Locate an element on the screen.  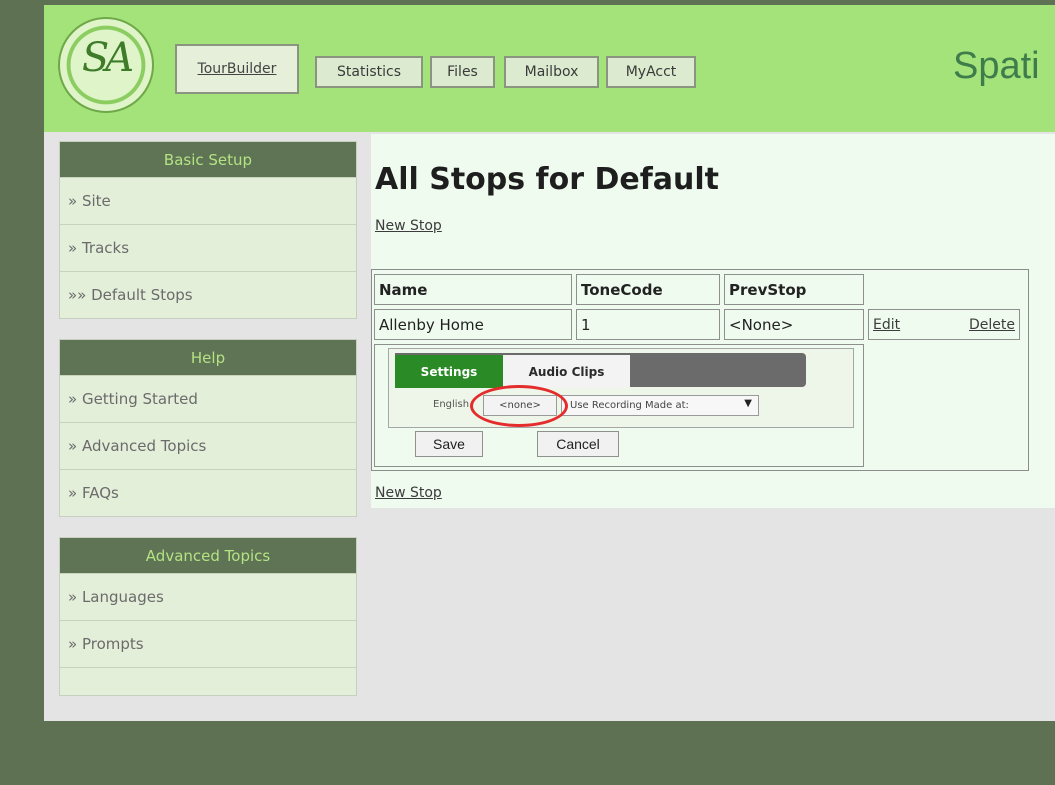
nav-tourbuilder: TourBuilder is located at coordinates (237, 69).